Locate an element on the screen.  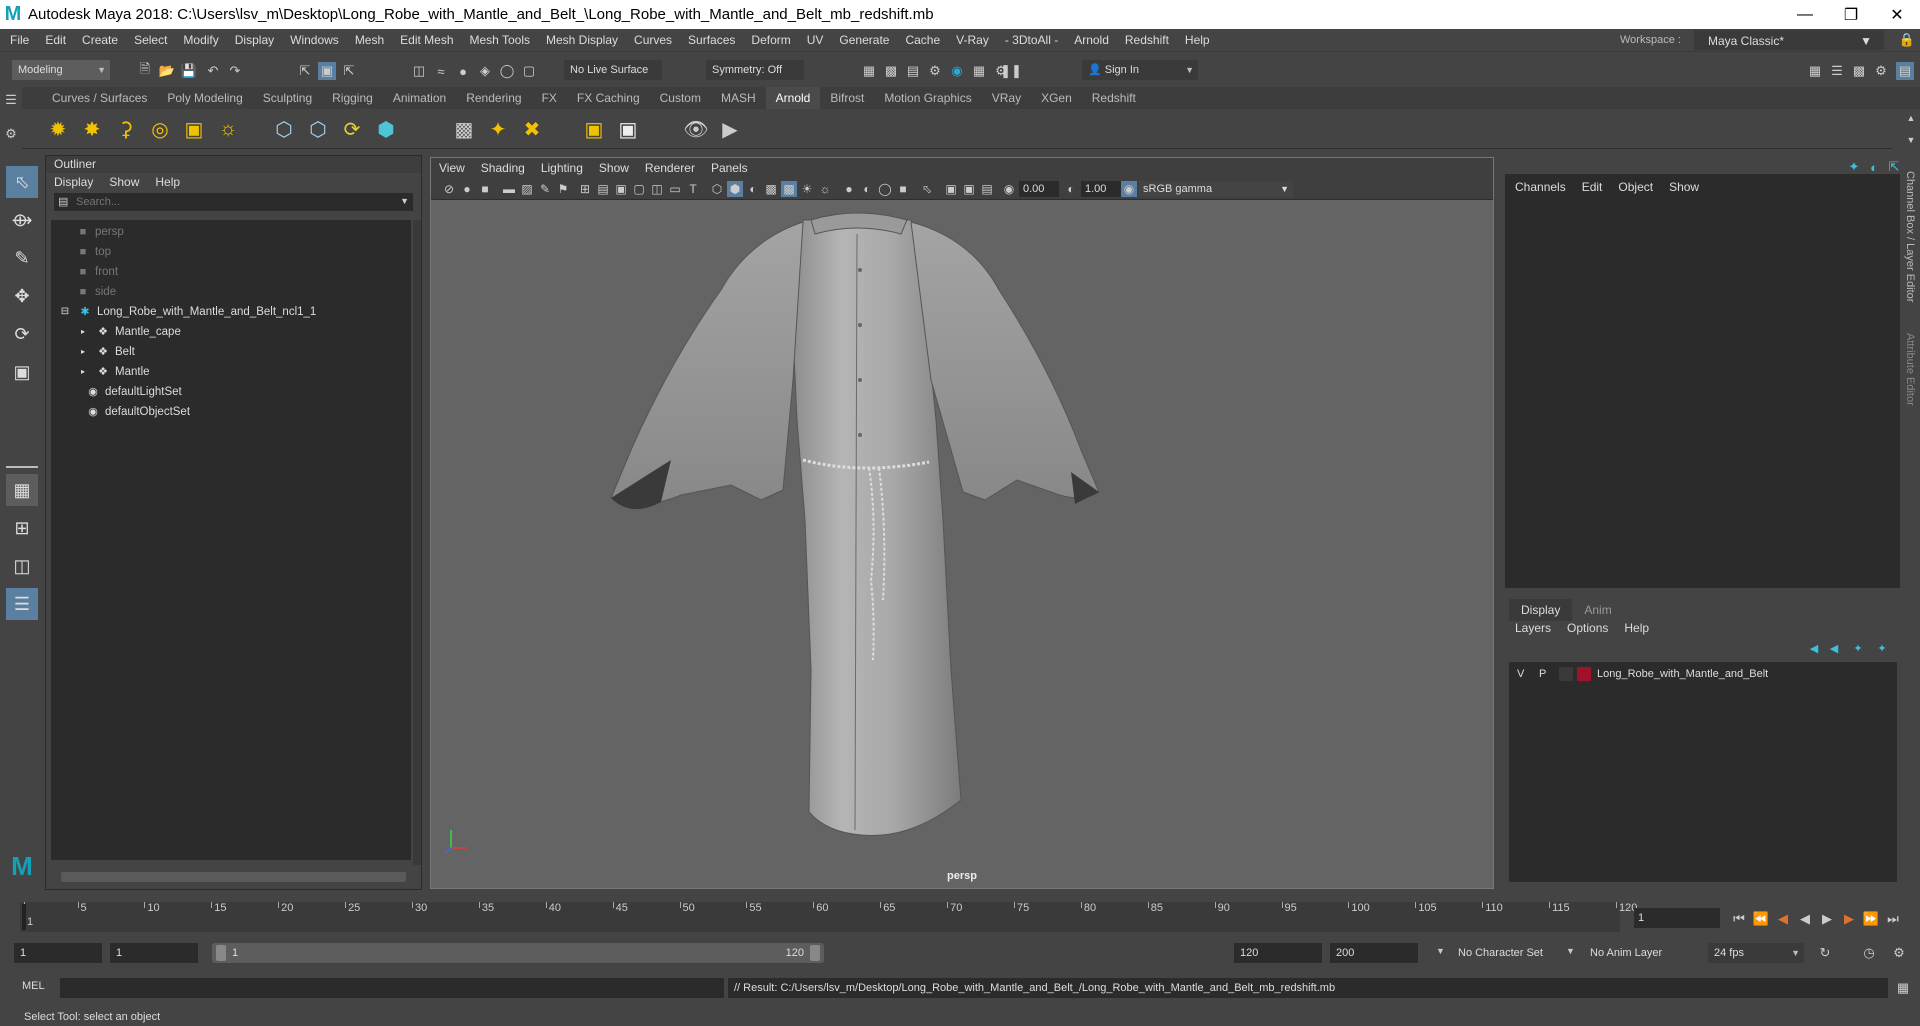
physical-sky-icon: ☼ is located at coordinates (228, 129).